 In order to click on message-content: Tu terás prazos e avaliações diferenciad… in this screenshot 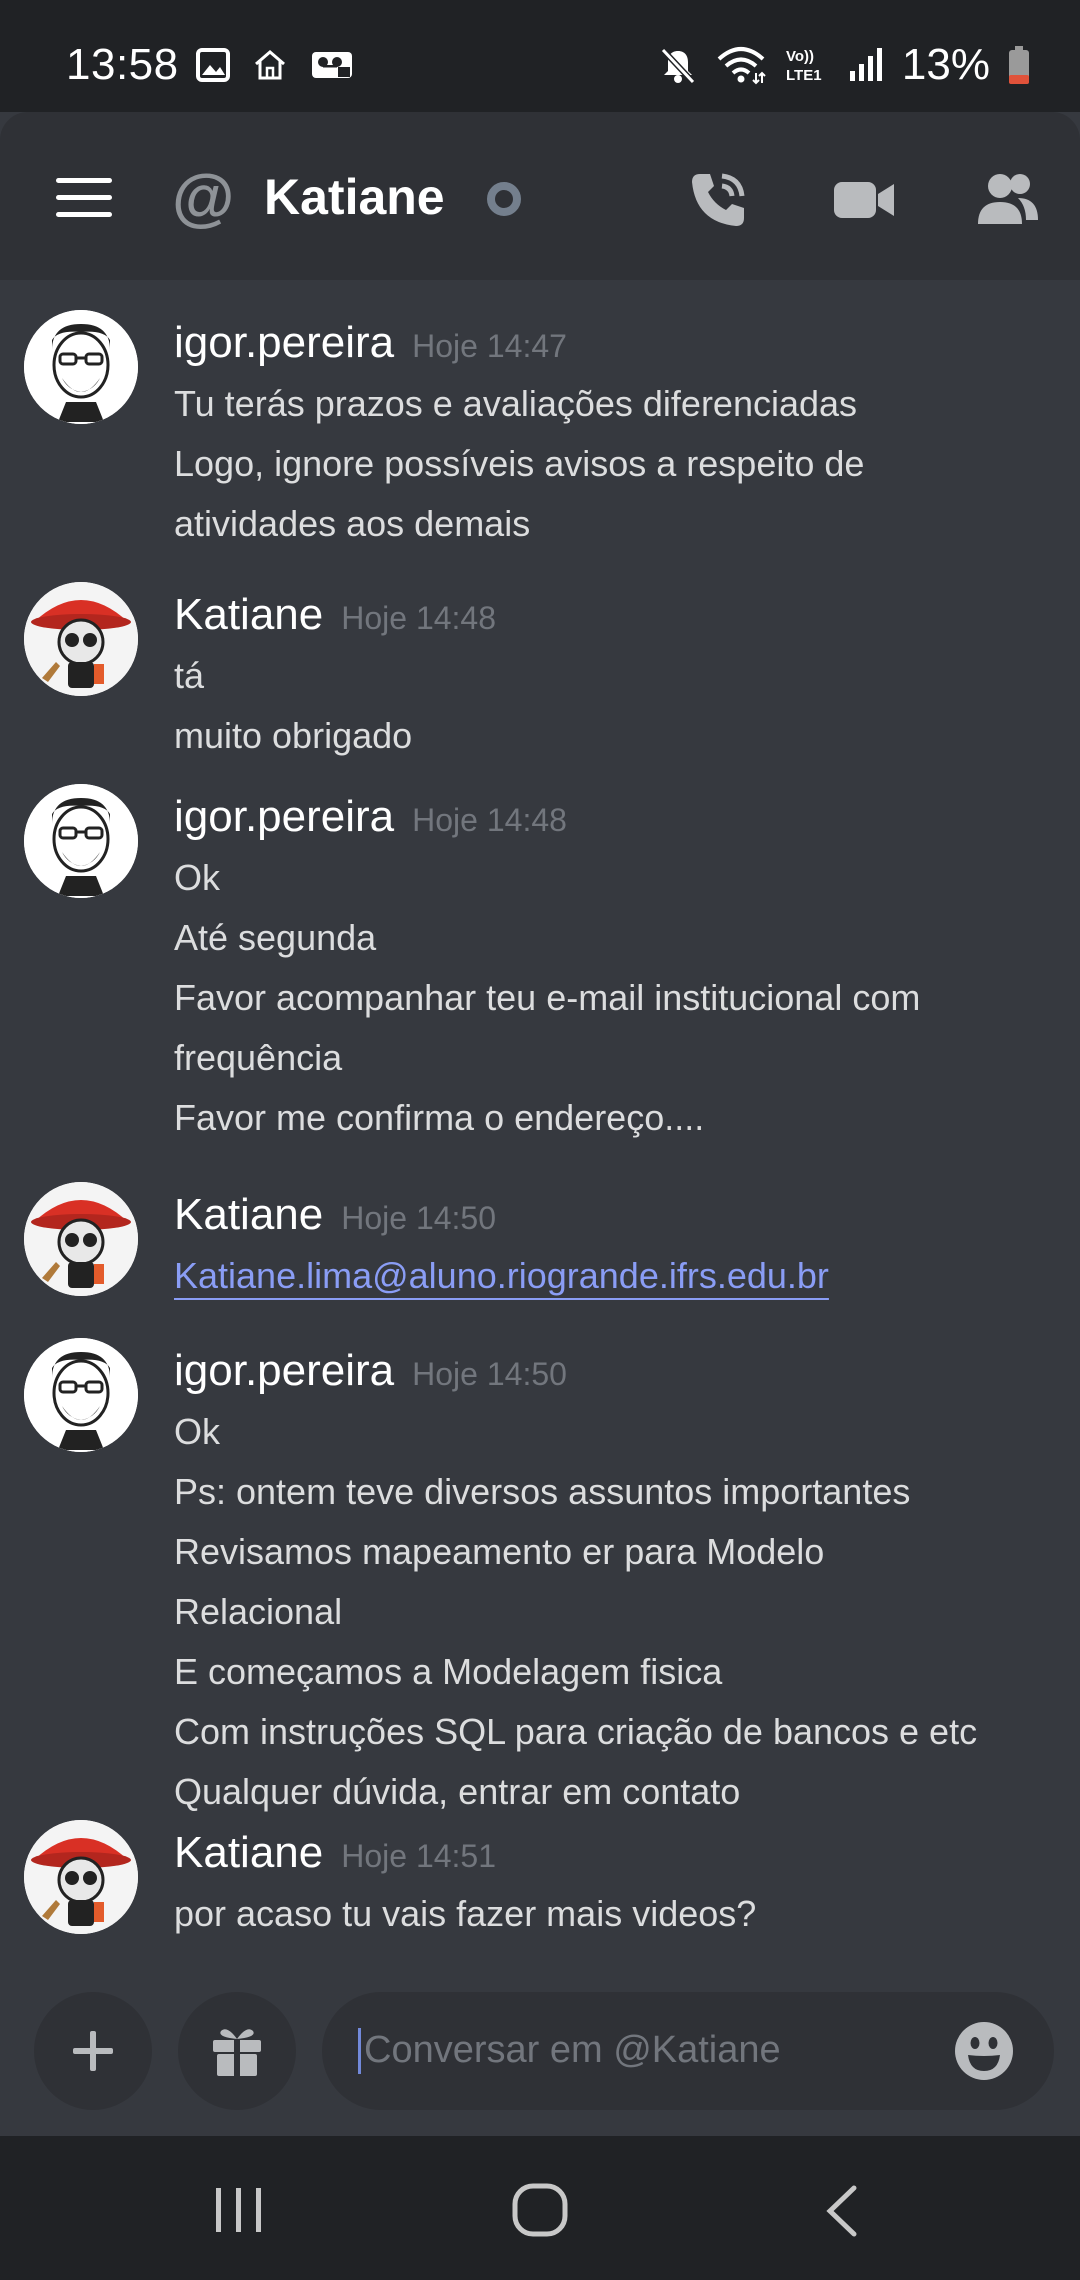, I will do `click(614, 464)`.